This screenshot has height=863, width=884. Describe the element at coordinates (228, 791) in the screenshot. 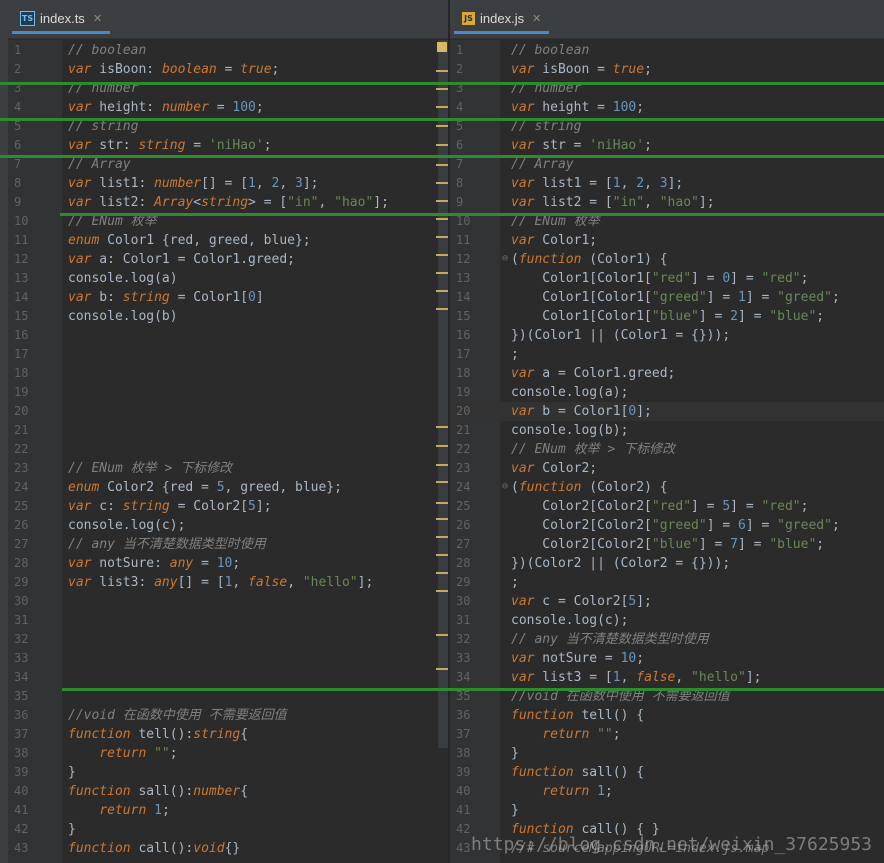

I see `code-line: 40 function sall():number{` at that location.